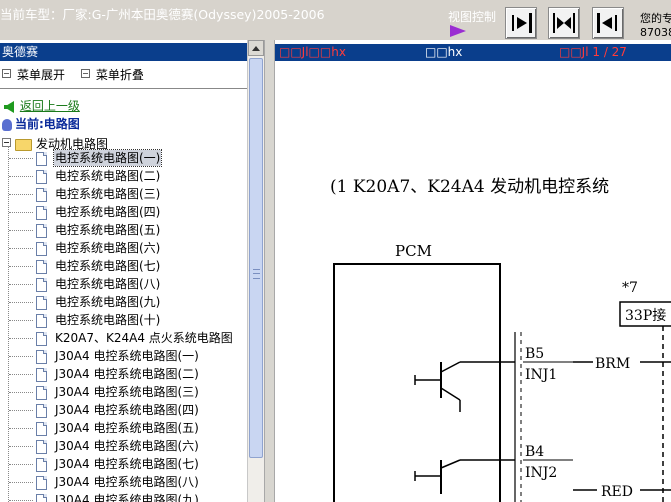 This screenshot has width=671, height=502. I want to click on tree-item: 电控系统电路图(七), so click(120, 267).